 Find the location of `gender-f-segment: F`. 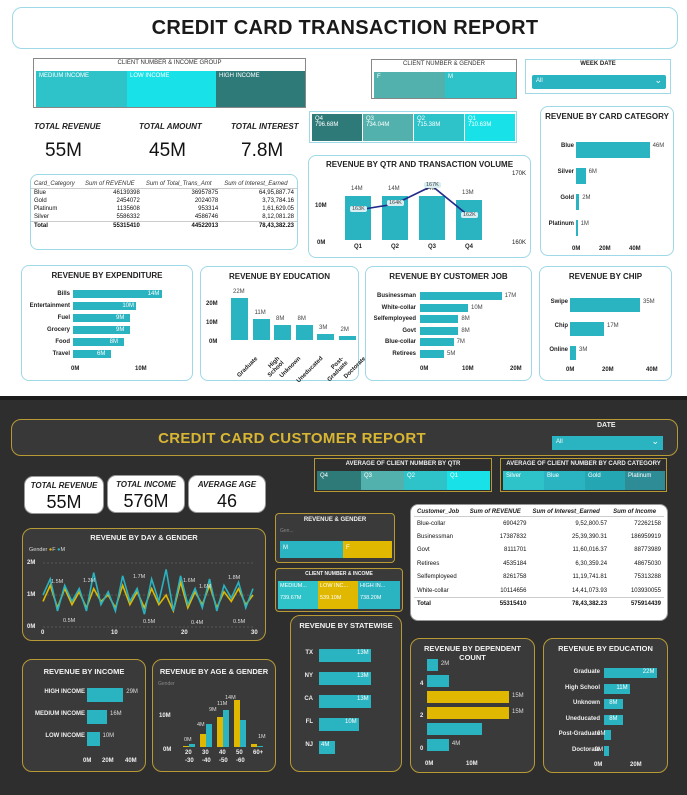

gender-f-segment: F is located at coordinates (409, 85).